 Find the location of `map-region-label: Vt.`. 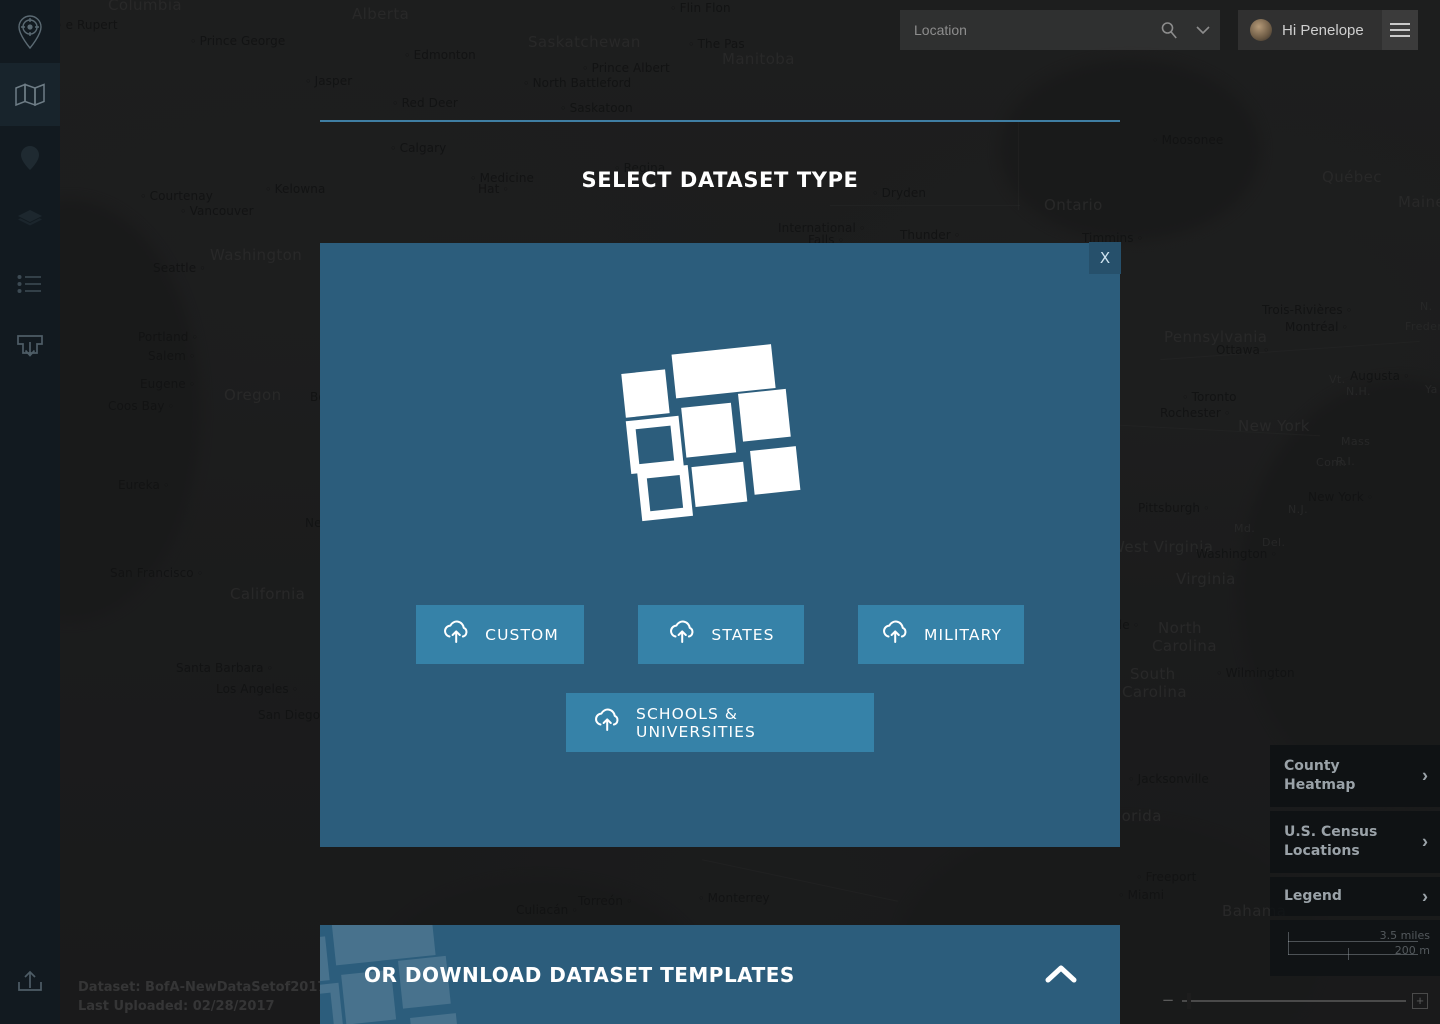

map-region-label: Vt. is located at coordinates (1337, 379).